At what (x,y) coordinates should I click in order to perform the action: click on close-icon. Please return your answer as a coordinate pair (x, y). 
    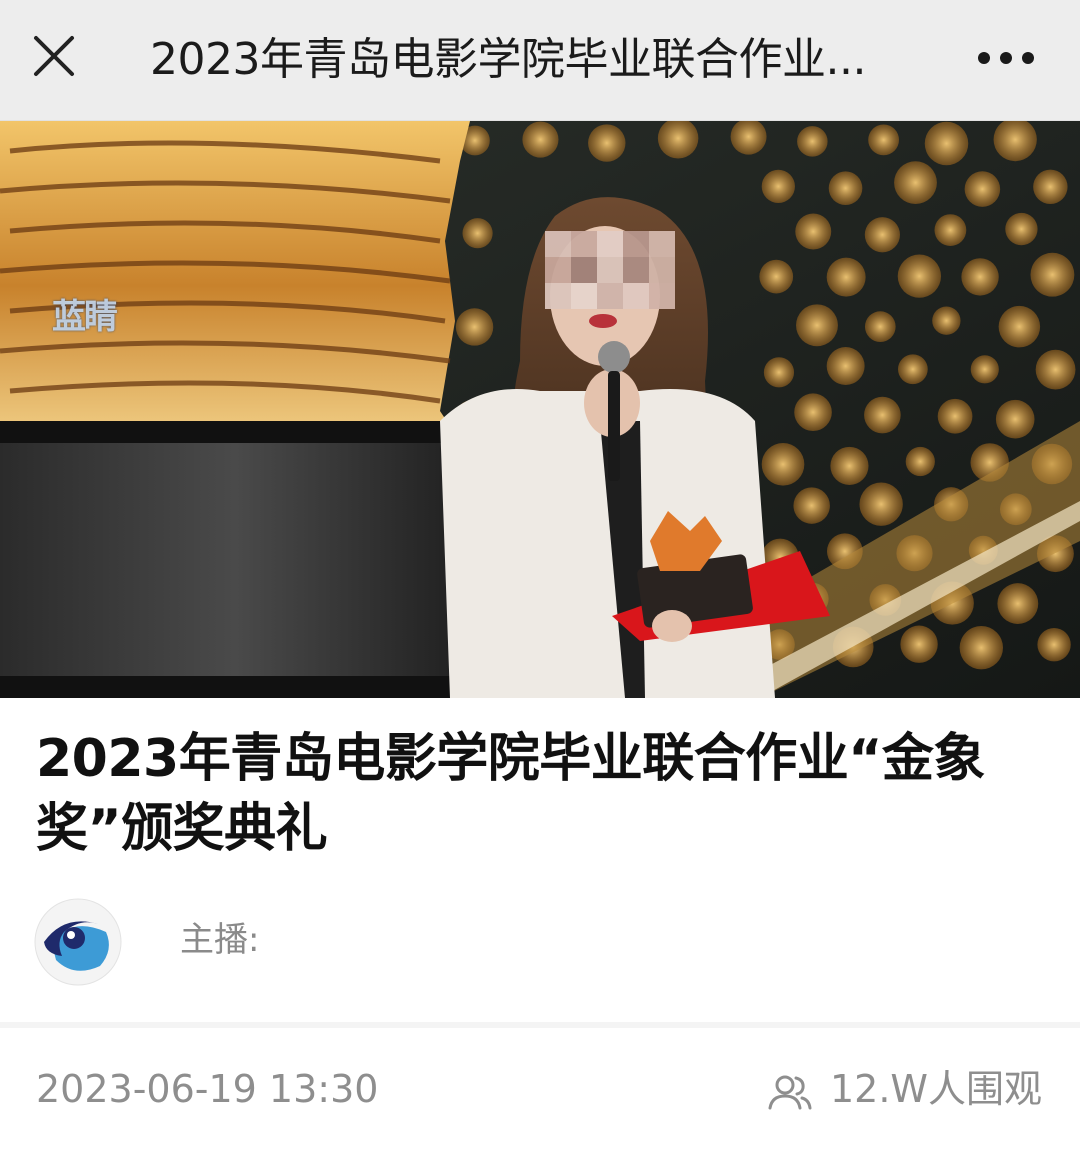
    Looking at the image, I should click on (54, 56).